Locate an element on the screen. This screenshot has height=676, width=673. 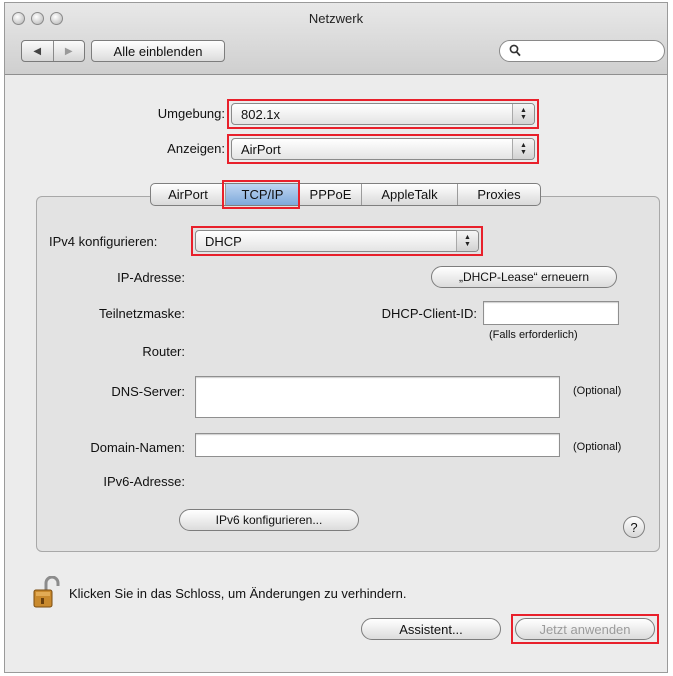
back-forward-control: ◀ ▶ is located at coordinates (53, 51).